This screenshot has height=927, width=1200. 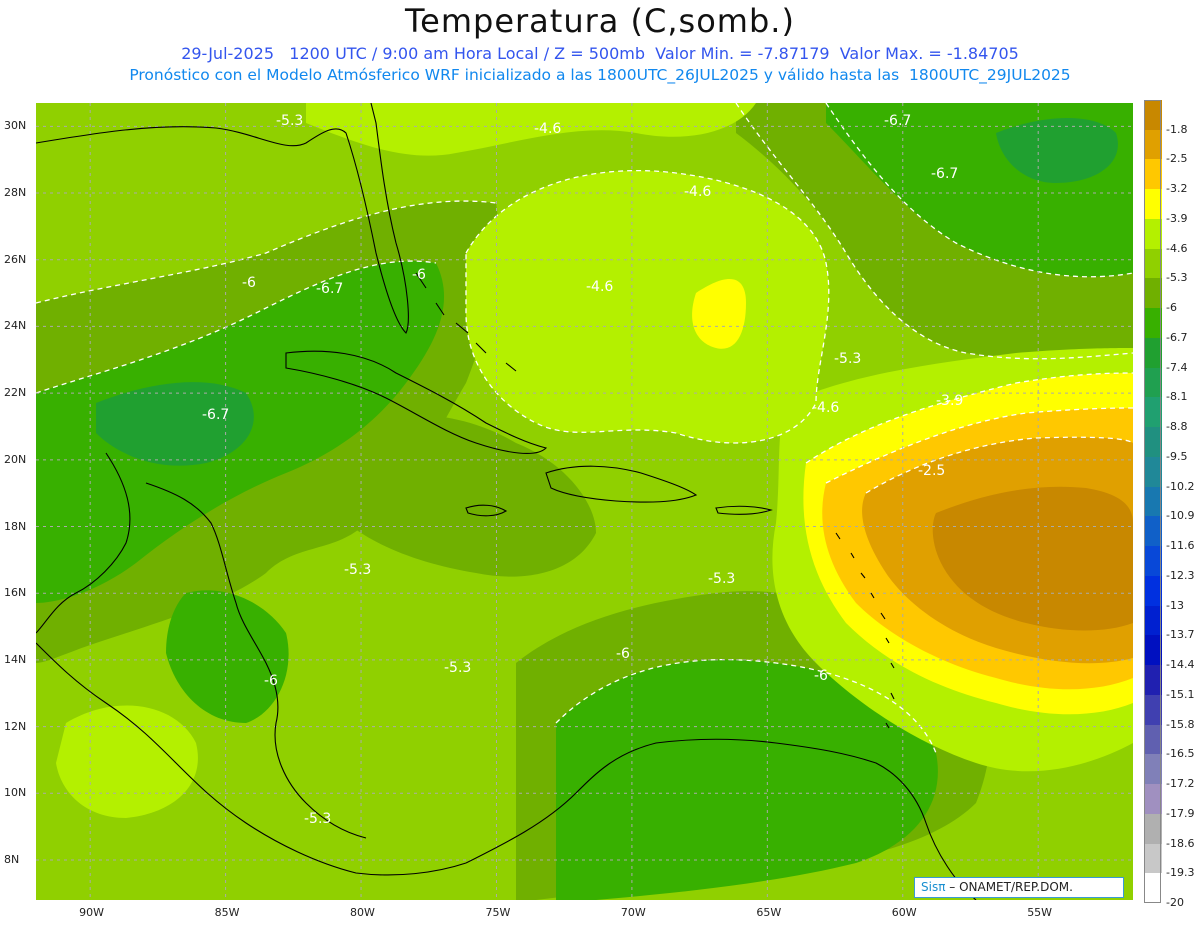 I want to click on contour-label: -2.5, so click(x=931, y=471).